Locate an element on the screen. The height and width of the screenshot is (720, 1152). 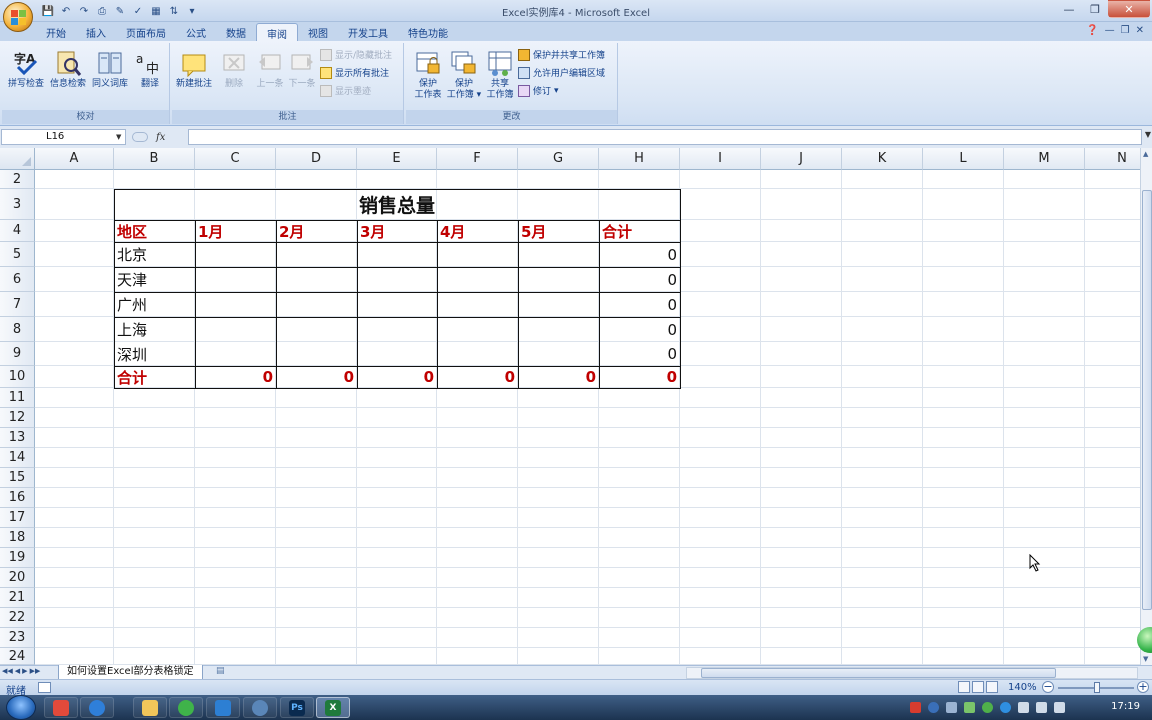
close-button: ✕ is located at coordinates (1129, 9).